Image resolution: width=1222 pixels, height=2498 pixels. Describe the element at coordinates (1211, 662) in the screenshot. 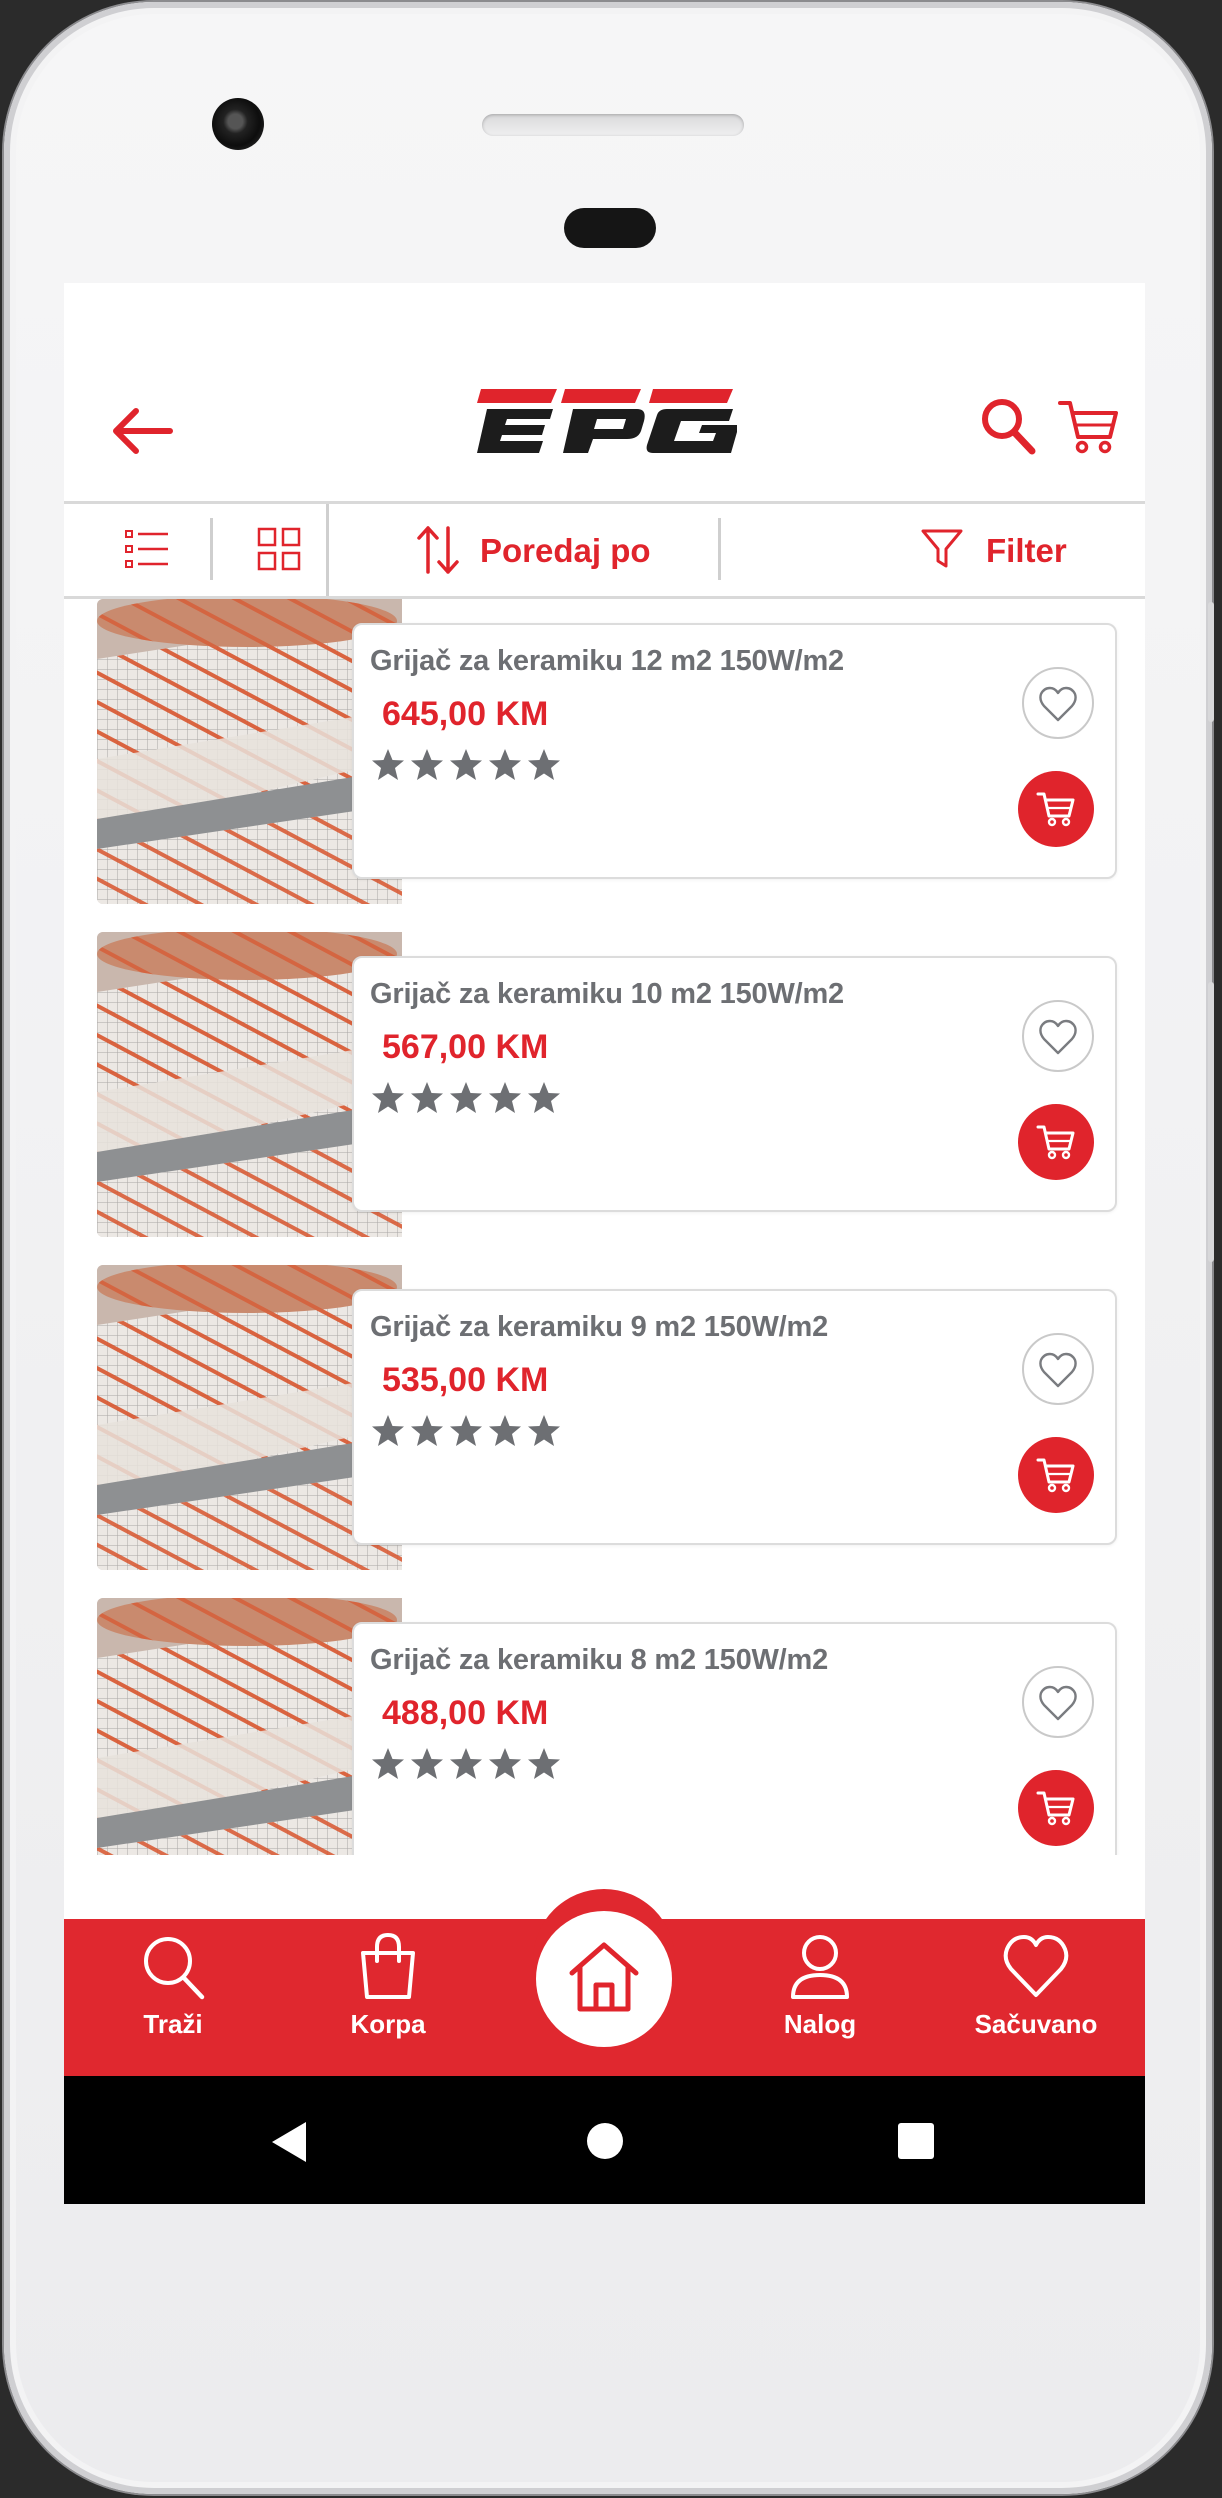

I see `volume-button` at that location.